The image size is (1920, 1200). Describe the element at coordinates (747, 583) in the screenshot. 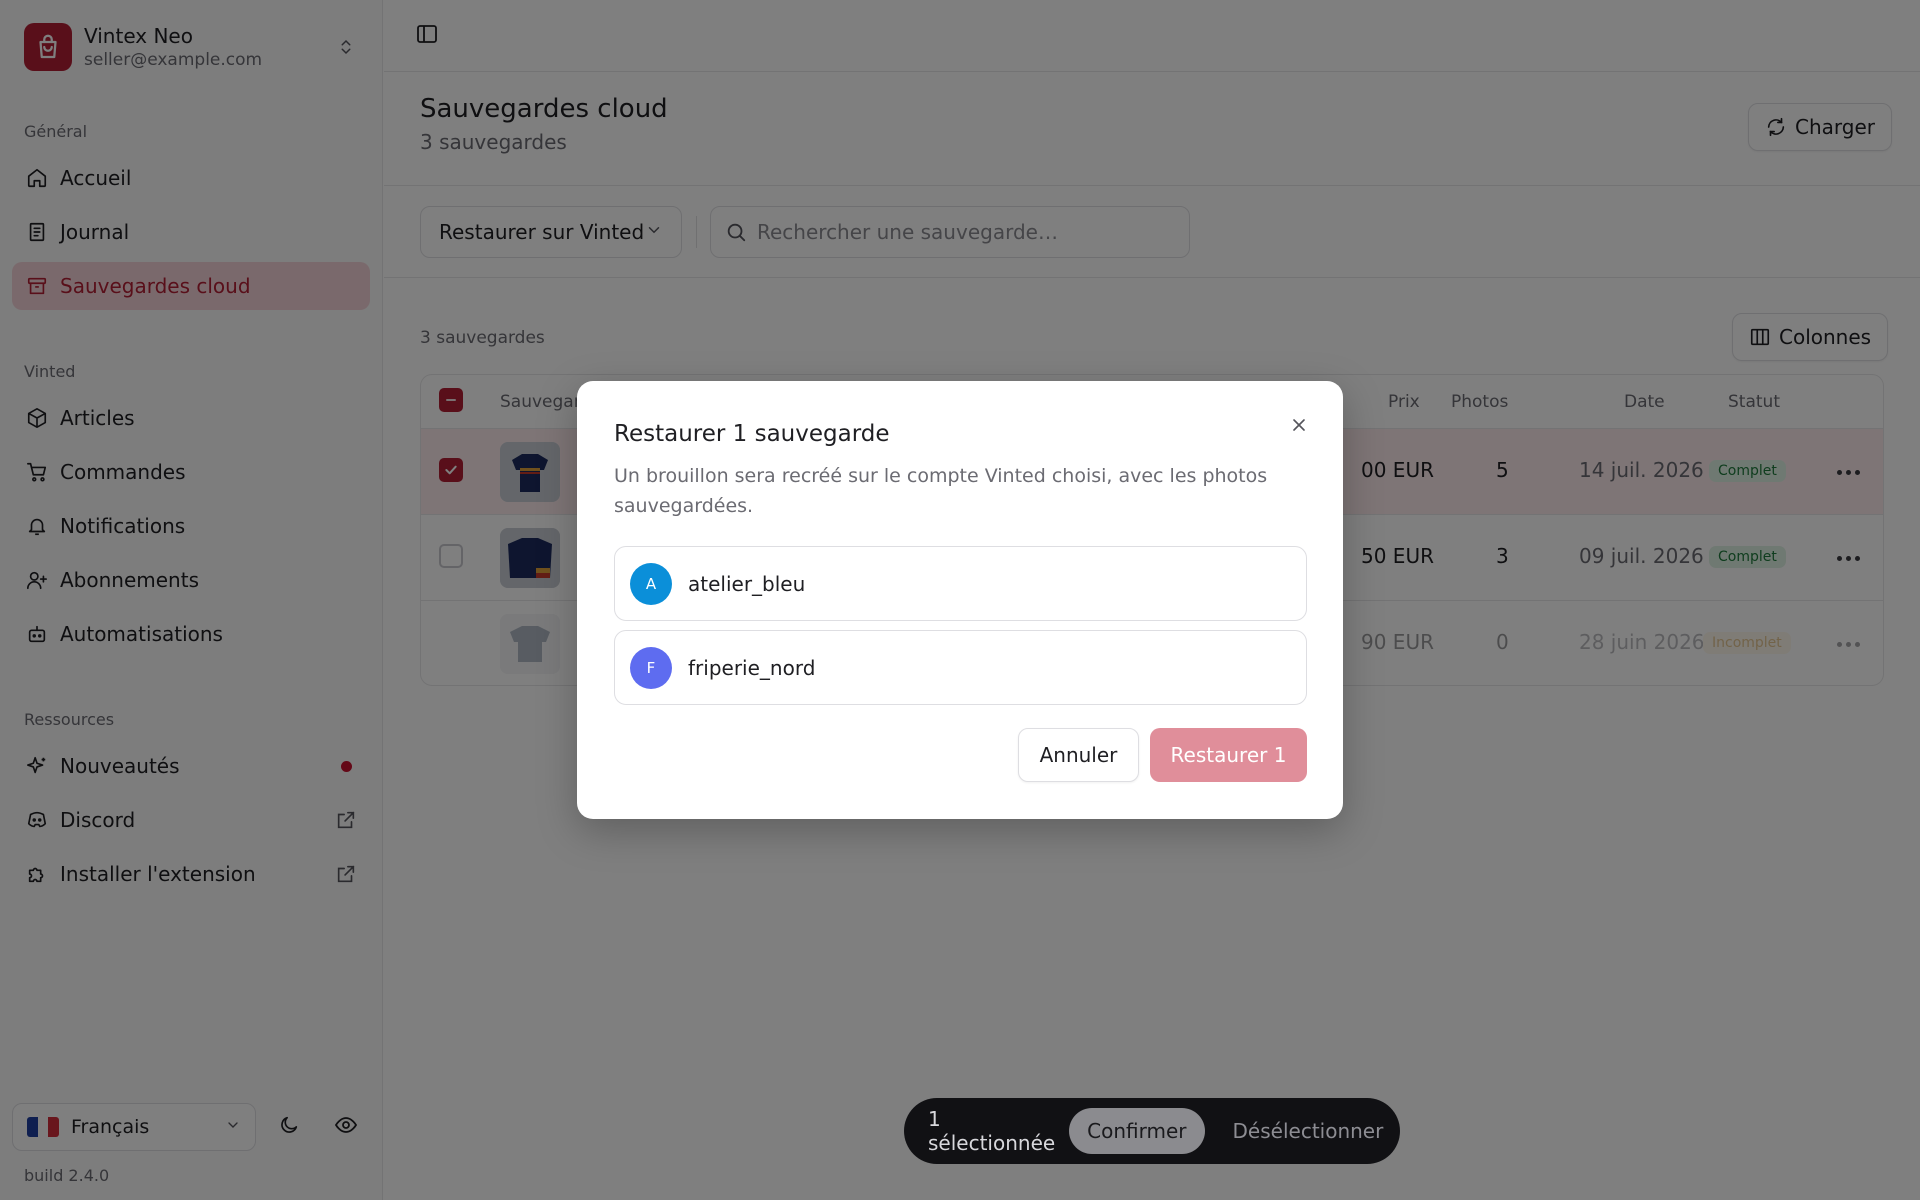

I see `account-option-label: atelier_bleu` at that location.